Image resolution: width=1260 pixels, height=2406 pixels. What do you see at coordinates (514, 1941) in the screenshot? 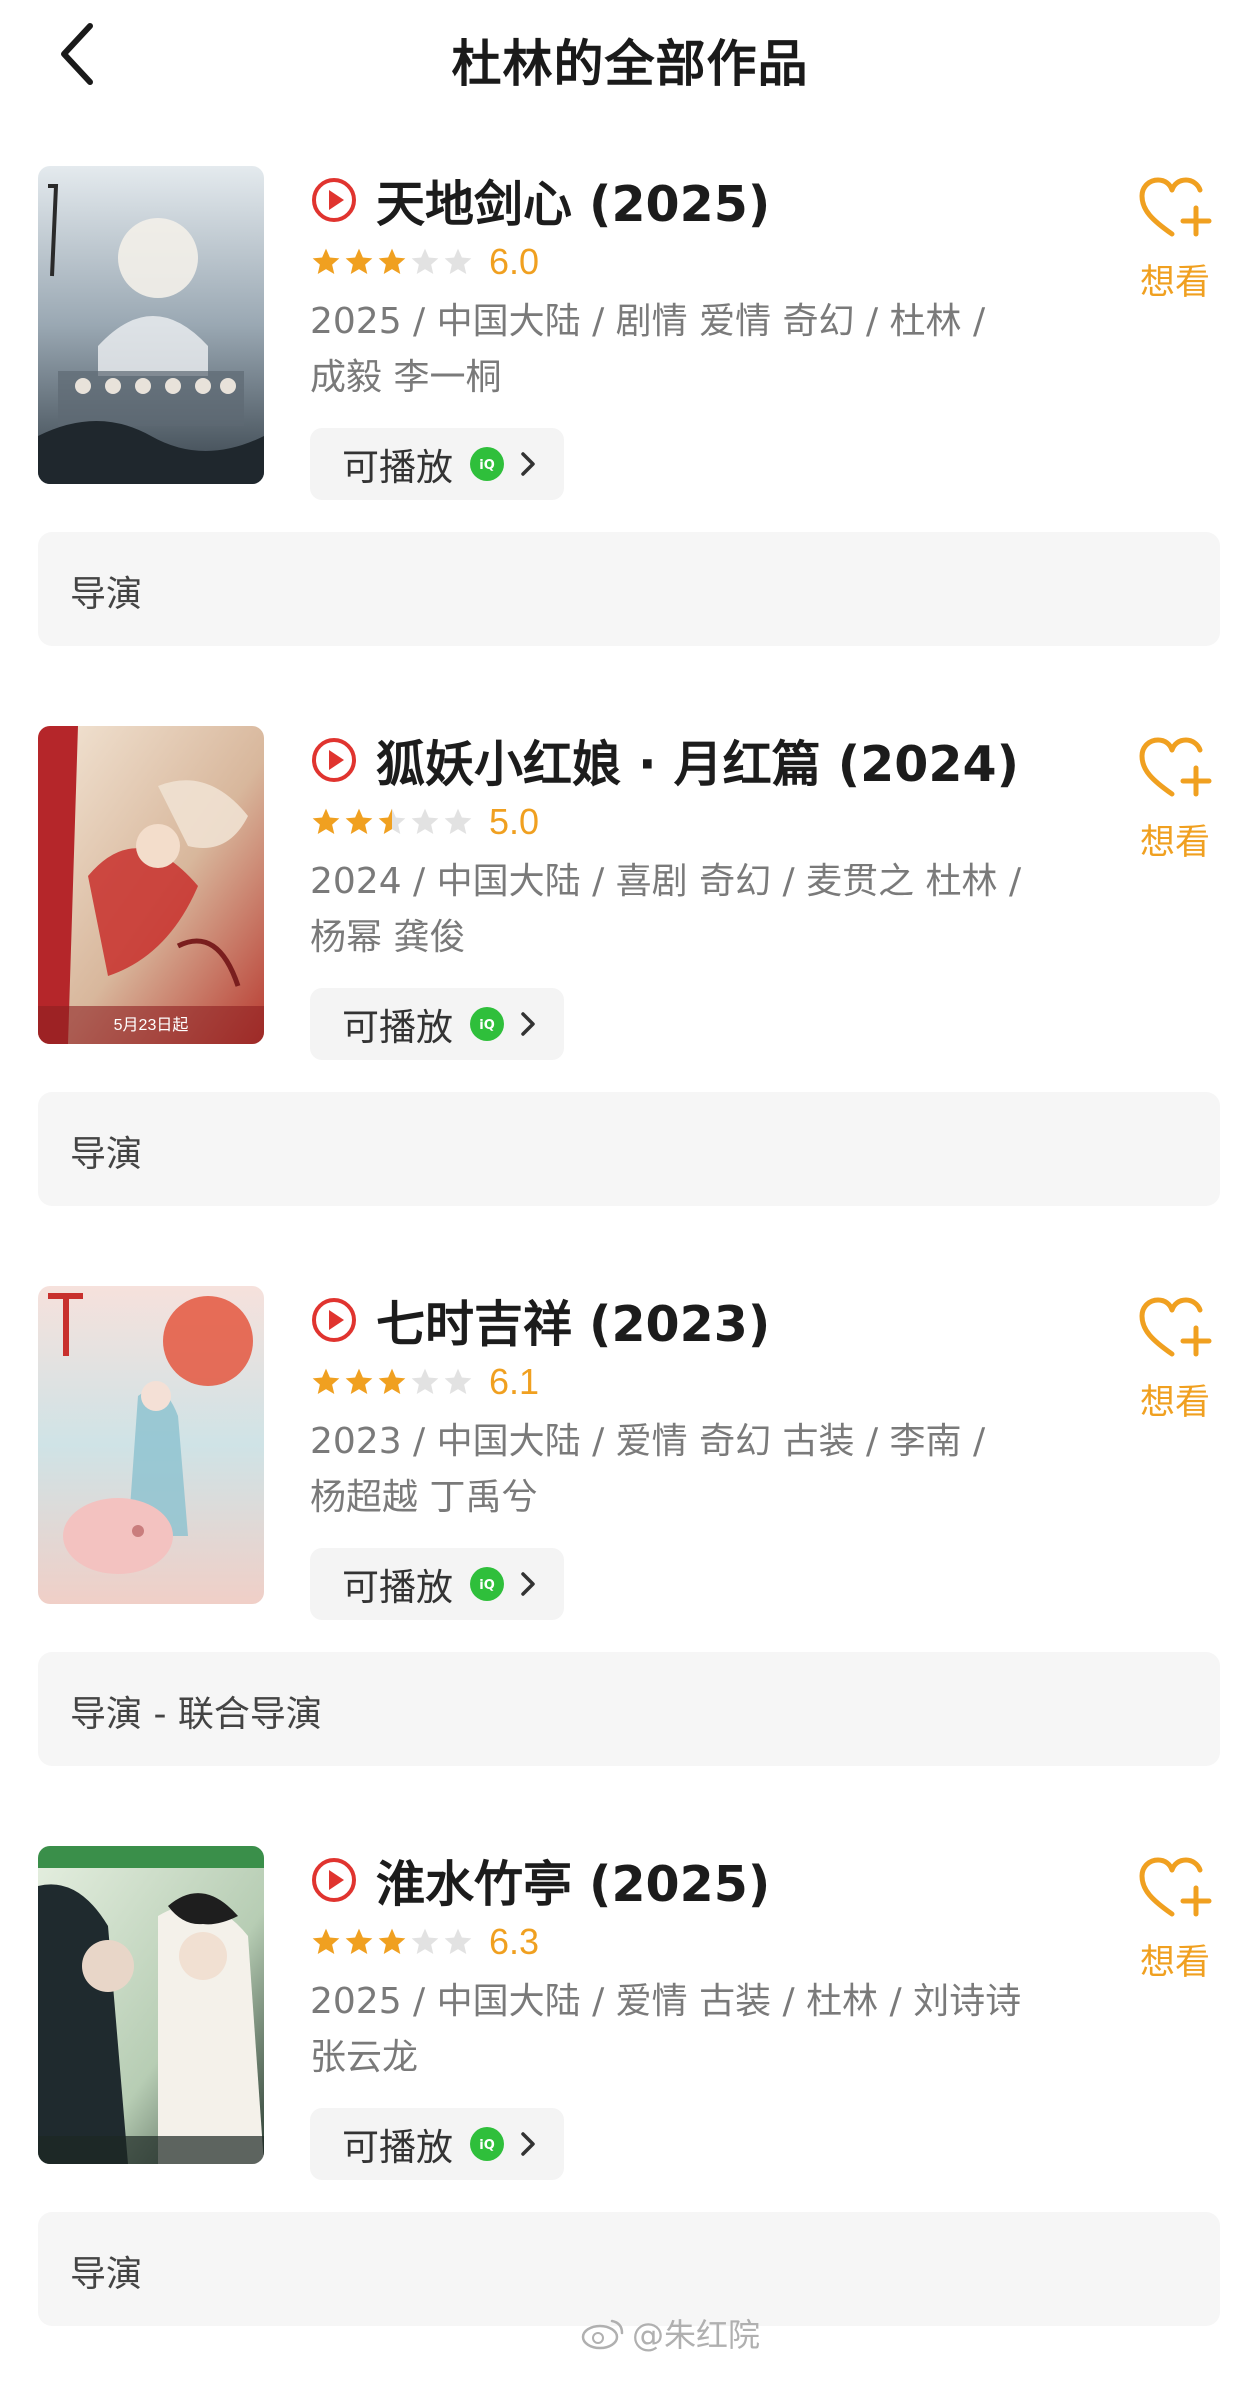
I see `rating-score: 6.3` at bounding box center [514, 1941].